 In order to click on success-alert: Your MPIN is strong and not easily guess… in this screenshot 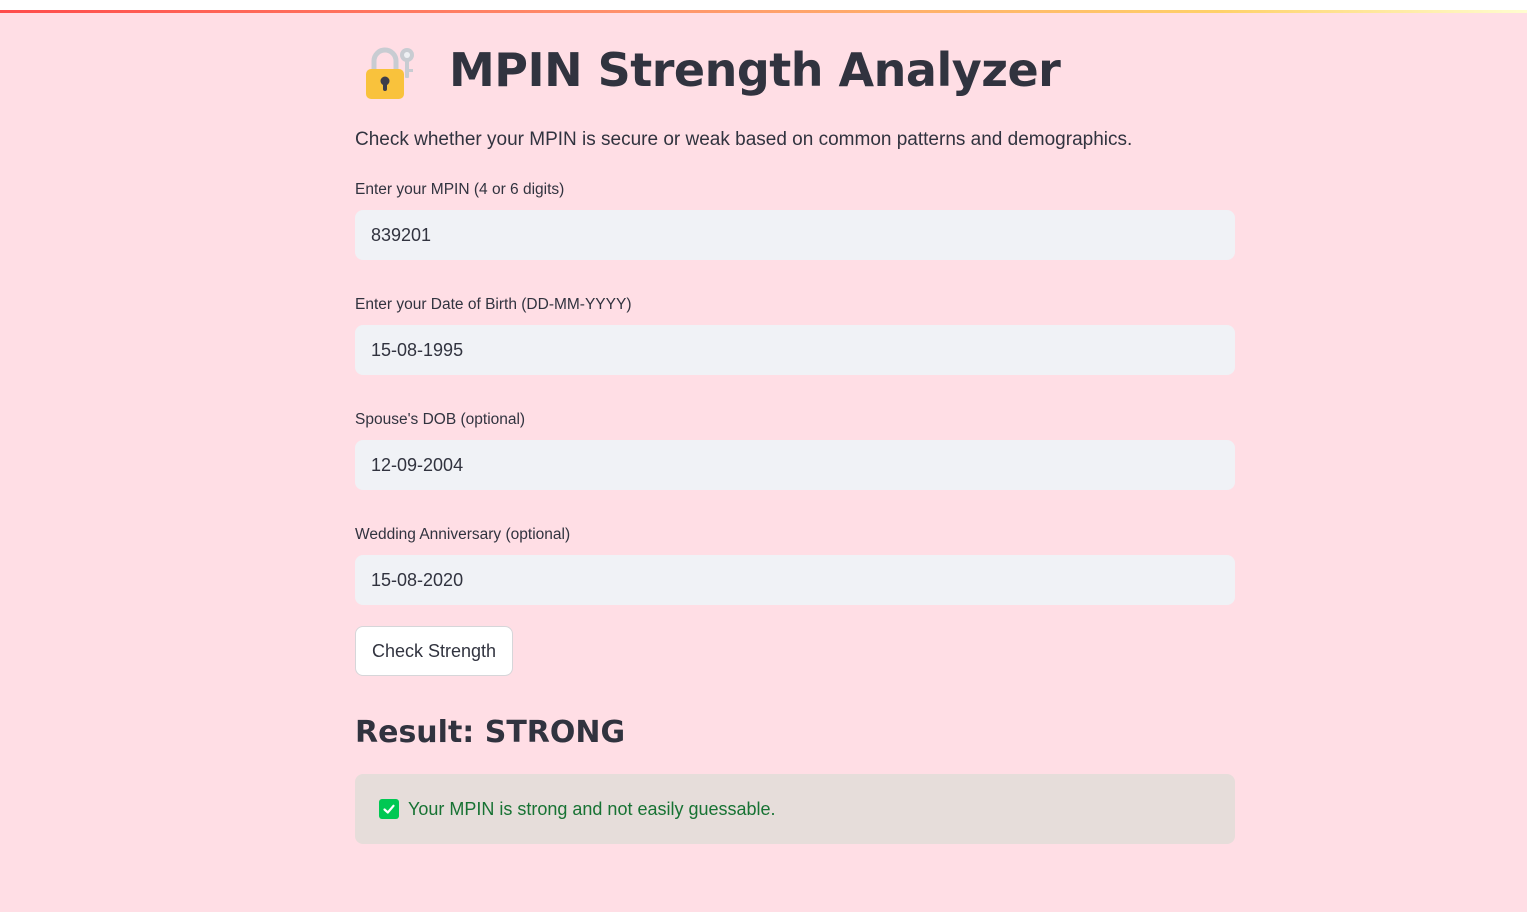, I will do `click(795, 809)`.